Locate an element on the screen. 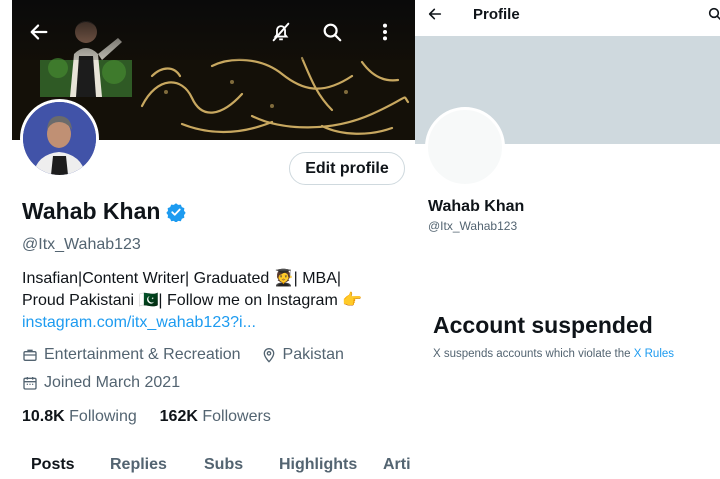 This screenshot has width=720, height=479. search-button is located at coordinates (332, 32).